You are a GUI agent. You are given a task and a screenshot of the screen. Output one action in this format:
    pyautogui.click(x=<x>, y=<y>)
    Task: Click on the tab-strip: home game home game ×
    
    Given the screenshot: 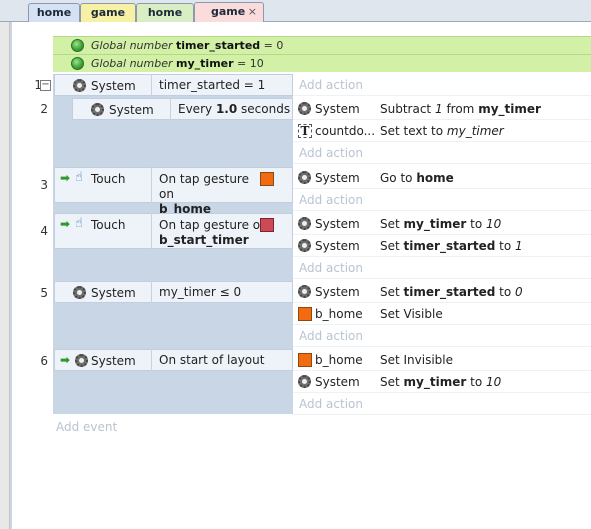 What is the action you would take?
    pyautogui.click(x=295, y=11)
    